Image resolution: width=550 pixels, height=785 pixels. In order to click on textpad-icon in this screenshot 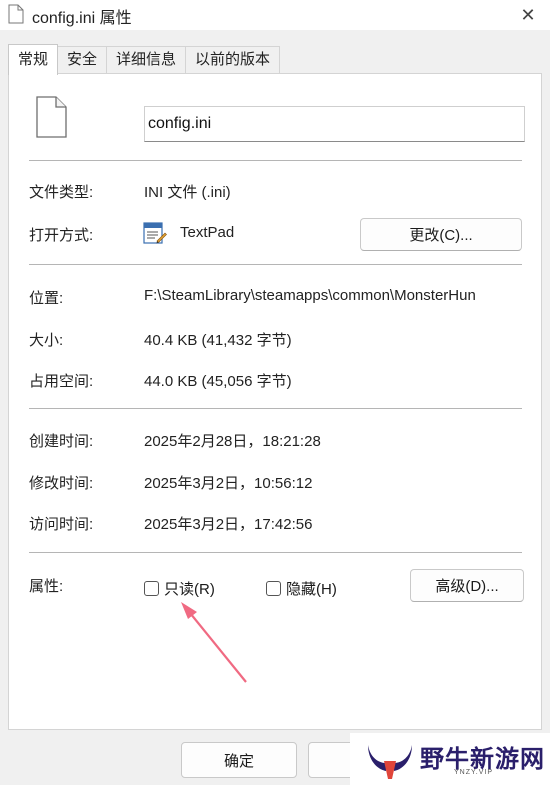, I will do `click(155, 233)`.